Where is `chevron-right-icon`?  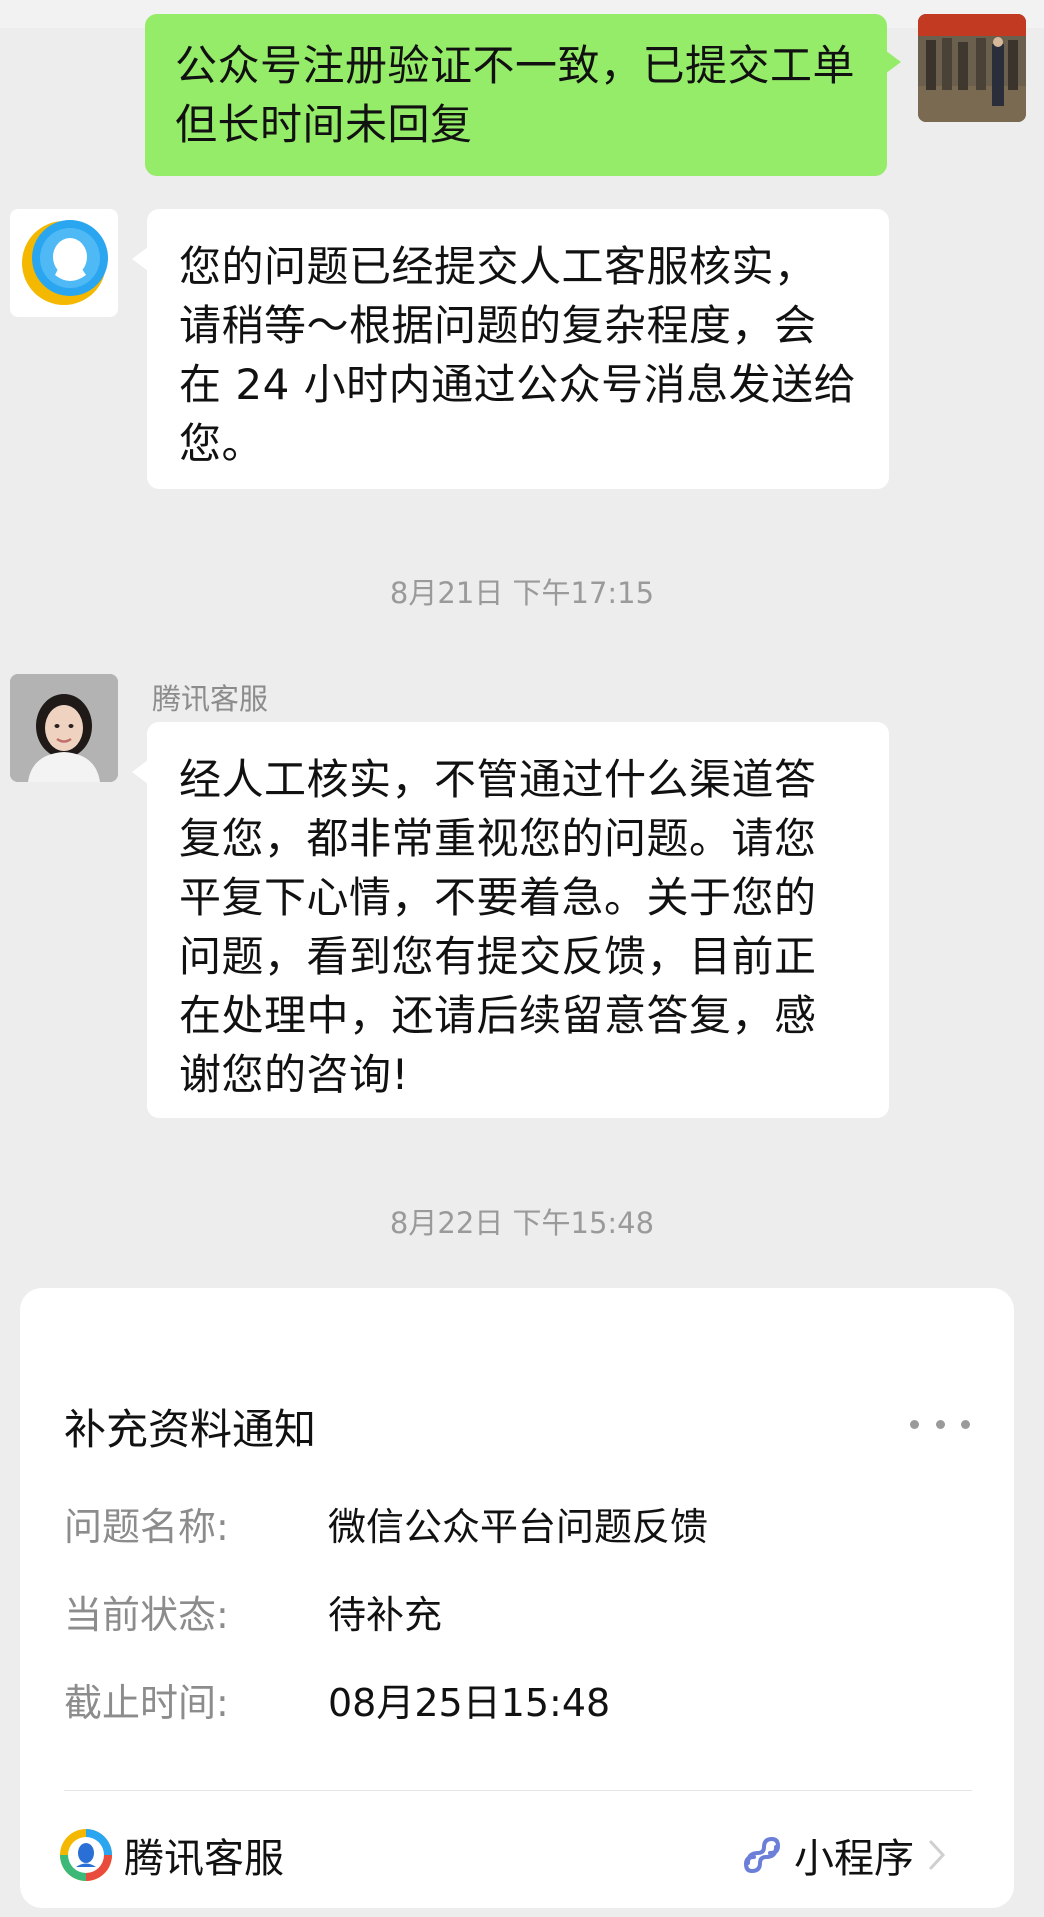
chevron-right-icon is located at coordinates (937, 1855).